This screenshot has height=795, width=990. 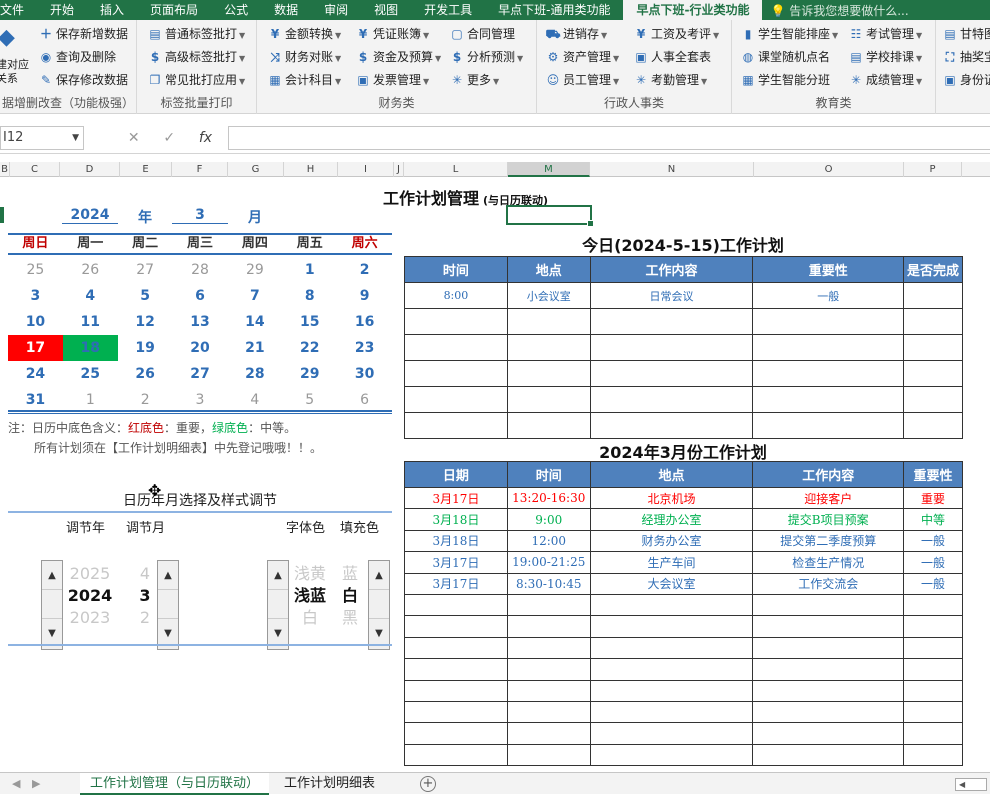 I want to click on confirm-icon: ✓, so click(x=169, y=138).